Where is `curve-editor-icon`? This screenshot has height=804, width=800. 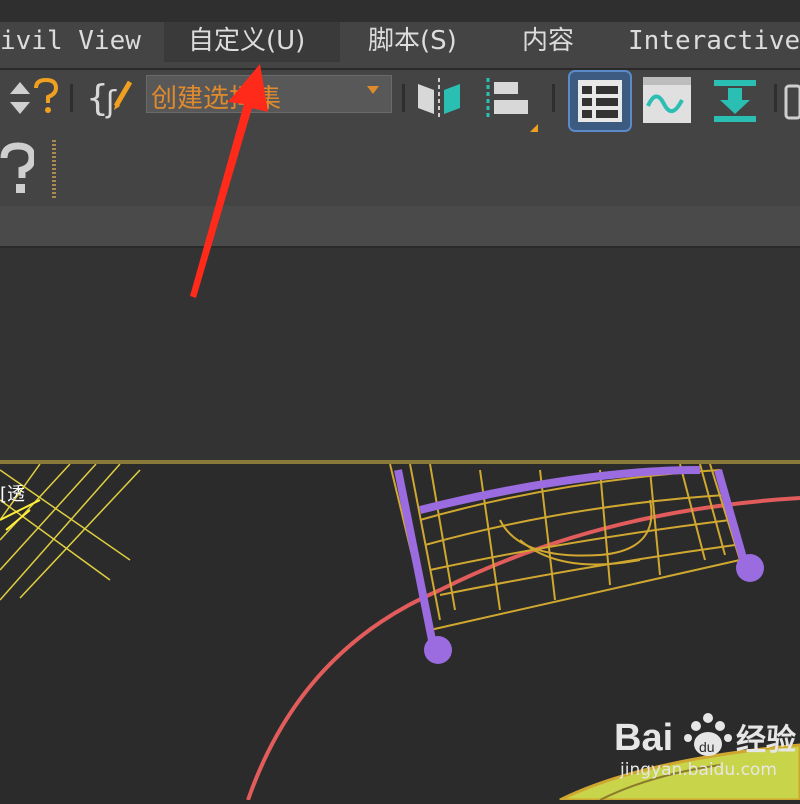
curve-editor-icon is located at coordinates (667, 100).